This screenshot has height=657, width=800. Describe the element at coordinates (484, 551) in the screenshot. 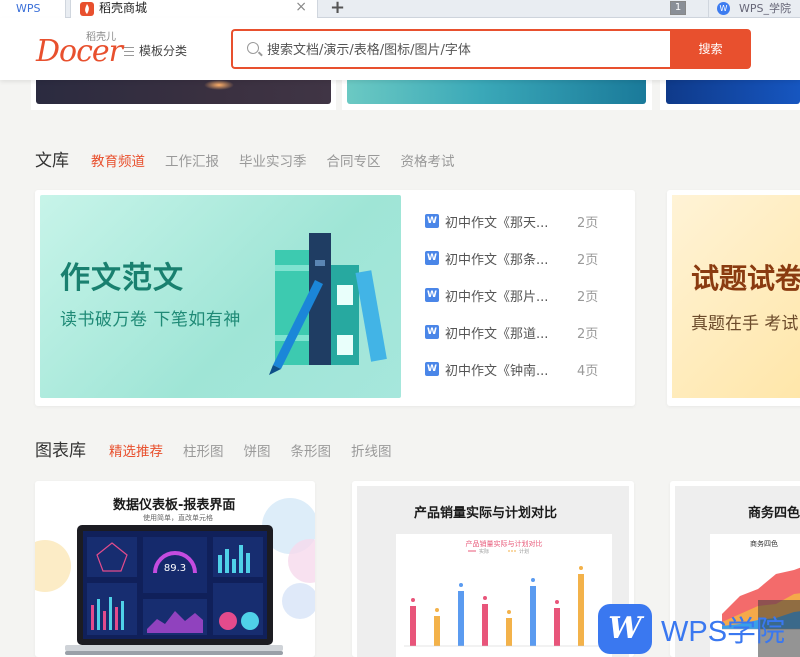

I see `legend-actual: 实际` at that location.